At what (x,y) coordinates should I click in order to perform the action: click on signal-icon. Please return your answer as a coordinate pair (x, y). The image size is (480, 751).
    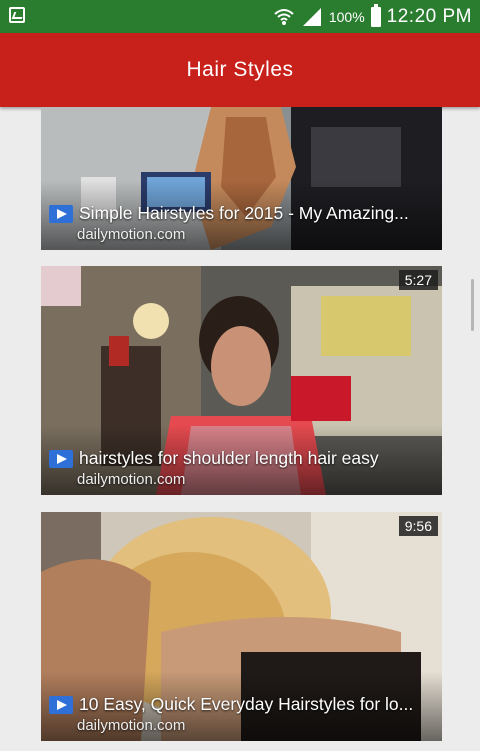
    Looking at the image, I should click on (312, 17).